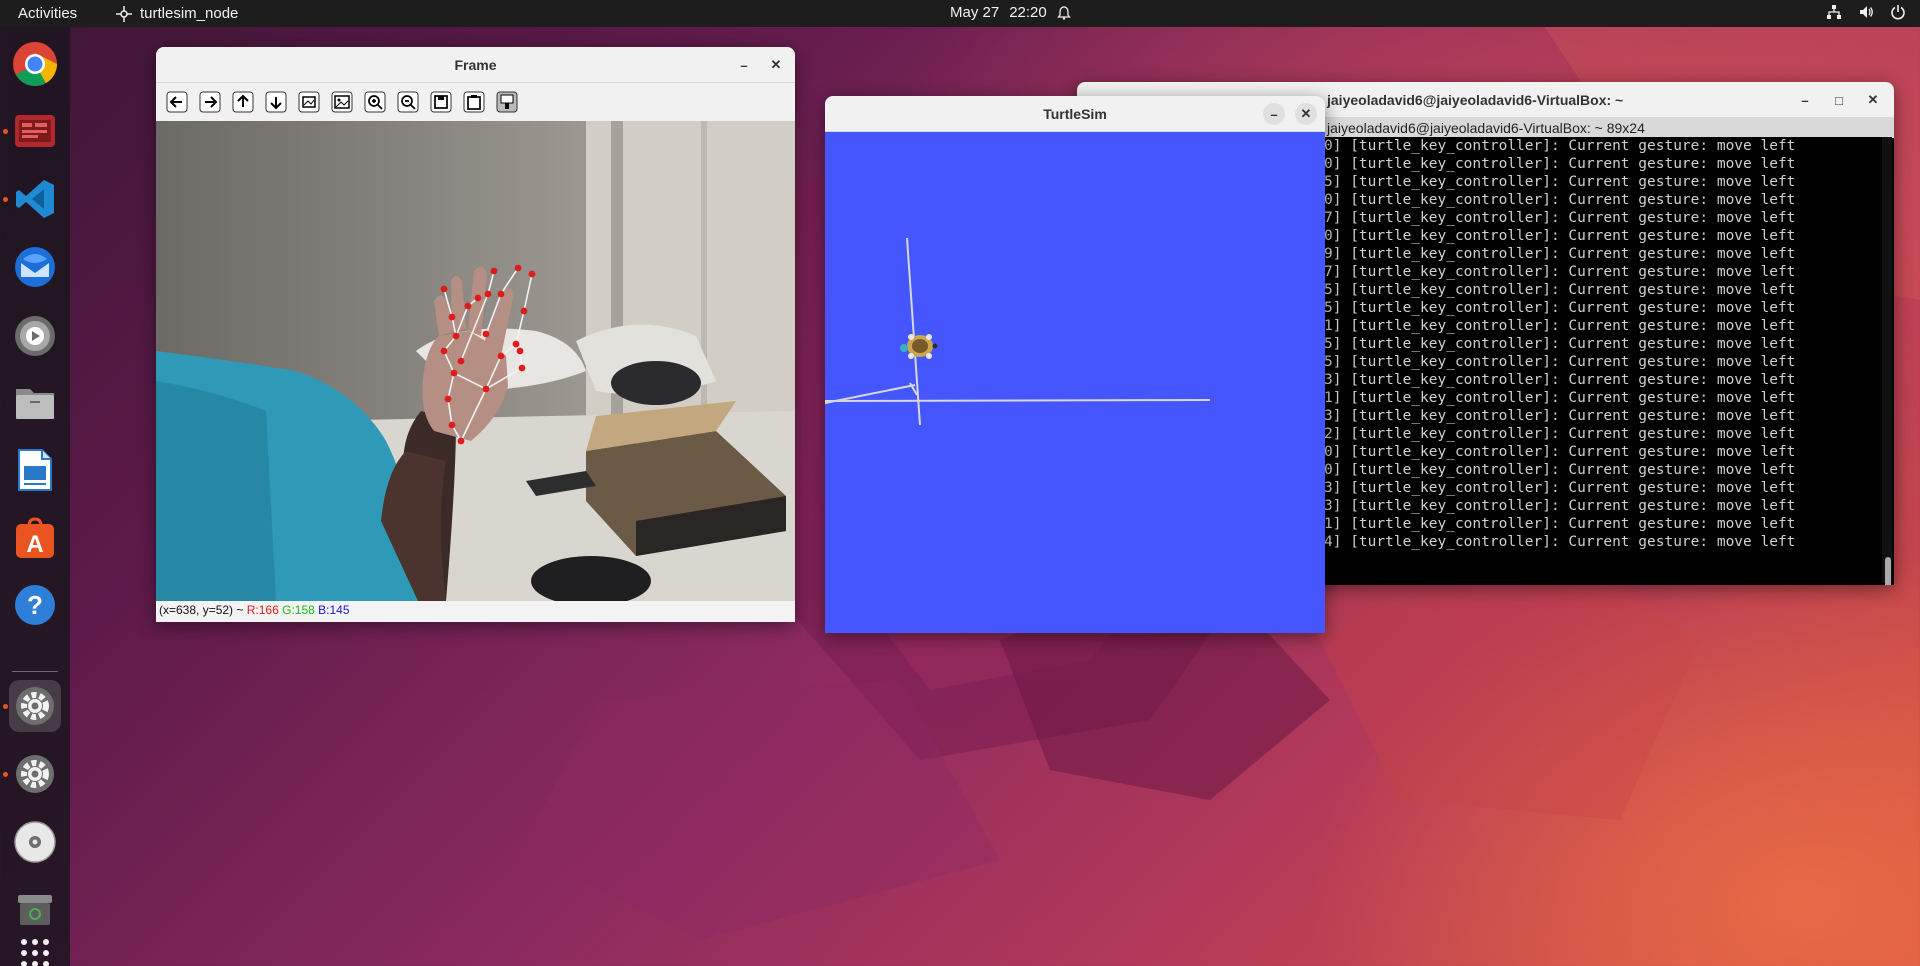 The height and width of the screenshot is (966, 1920). Describe the element at coordinates (35, 706) in the screenshot. I see `settings-icon` at that location.